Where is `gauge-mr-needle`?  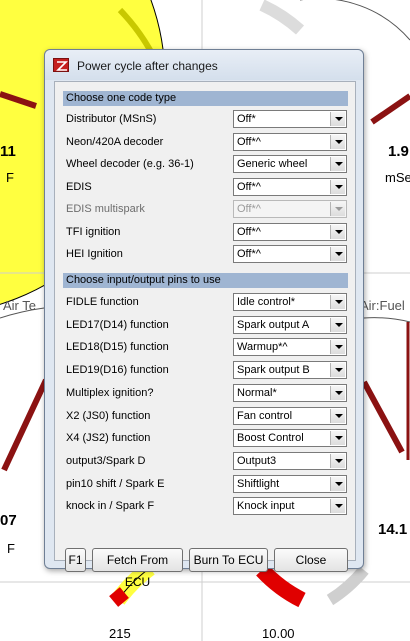 gauge-mr-needle is located at coordinates (383, 417).